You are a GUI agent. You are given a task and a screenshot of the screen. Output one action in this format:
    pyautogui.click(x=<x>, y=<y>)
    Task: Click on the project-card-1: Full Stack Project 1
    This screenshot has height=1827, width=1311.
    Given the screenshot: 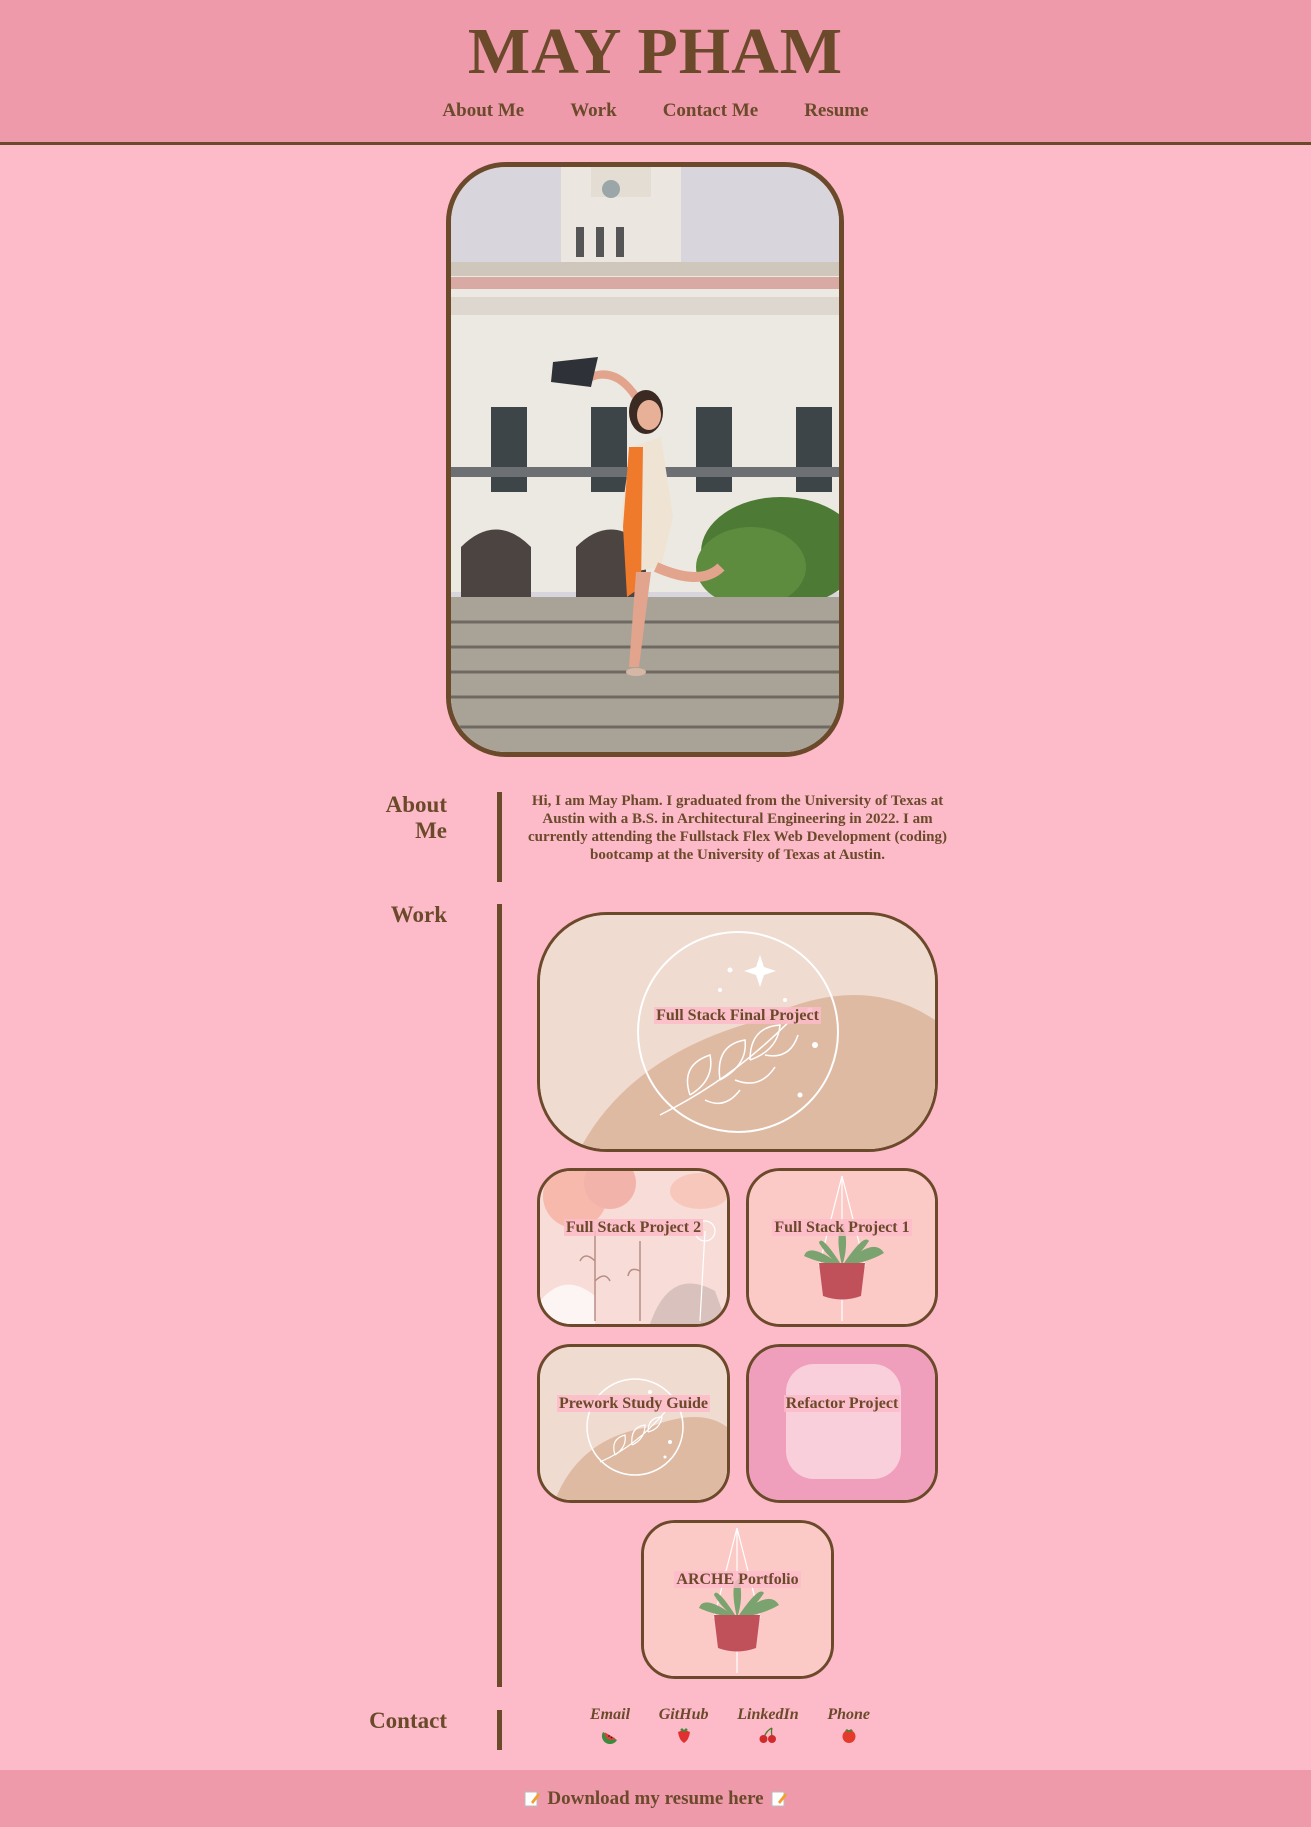 What is the action you would take?
    pyautogui.click(x=842, y=1247)
    